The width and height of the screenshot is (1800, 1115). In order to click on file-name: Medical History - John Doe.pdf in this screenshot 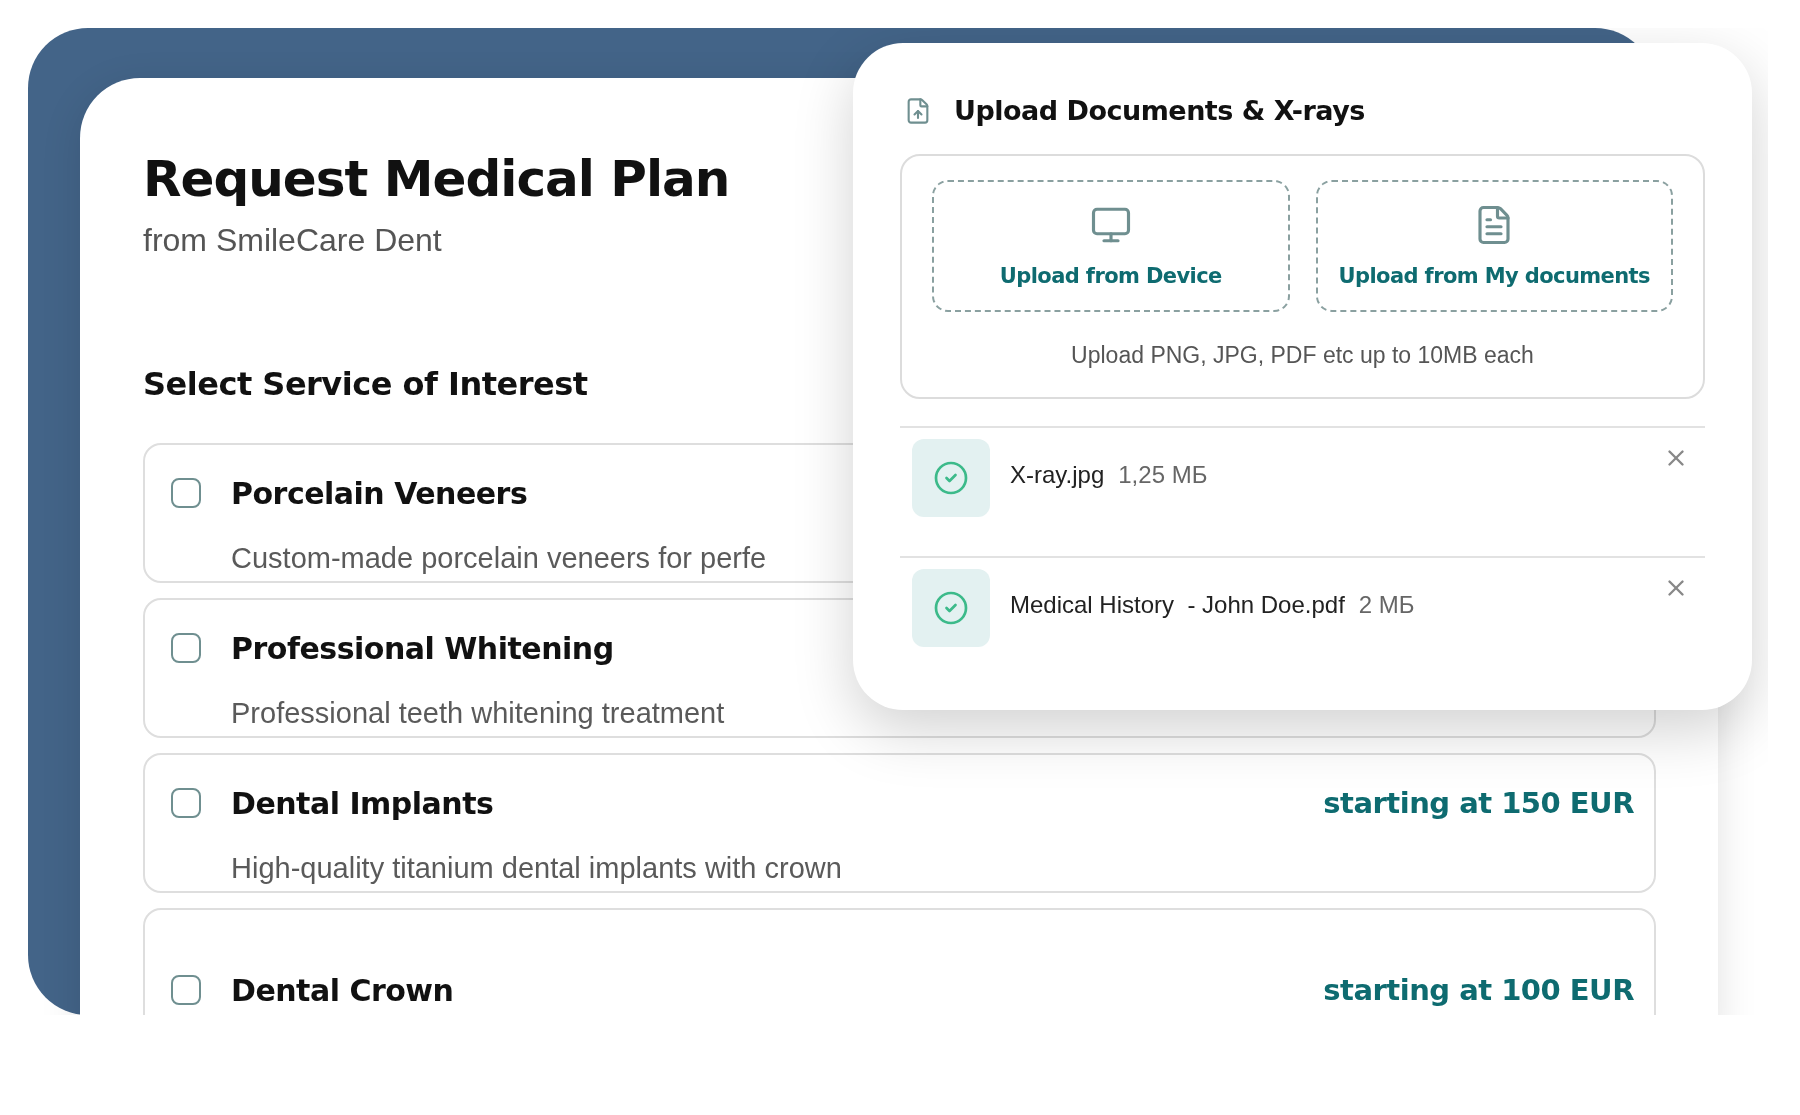, I will do `click(1177, 605)`.